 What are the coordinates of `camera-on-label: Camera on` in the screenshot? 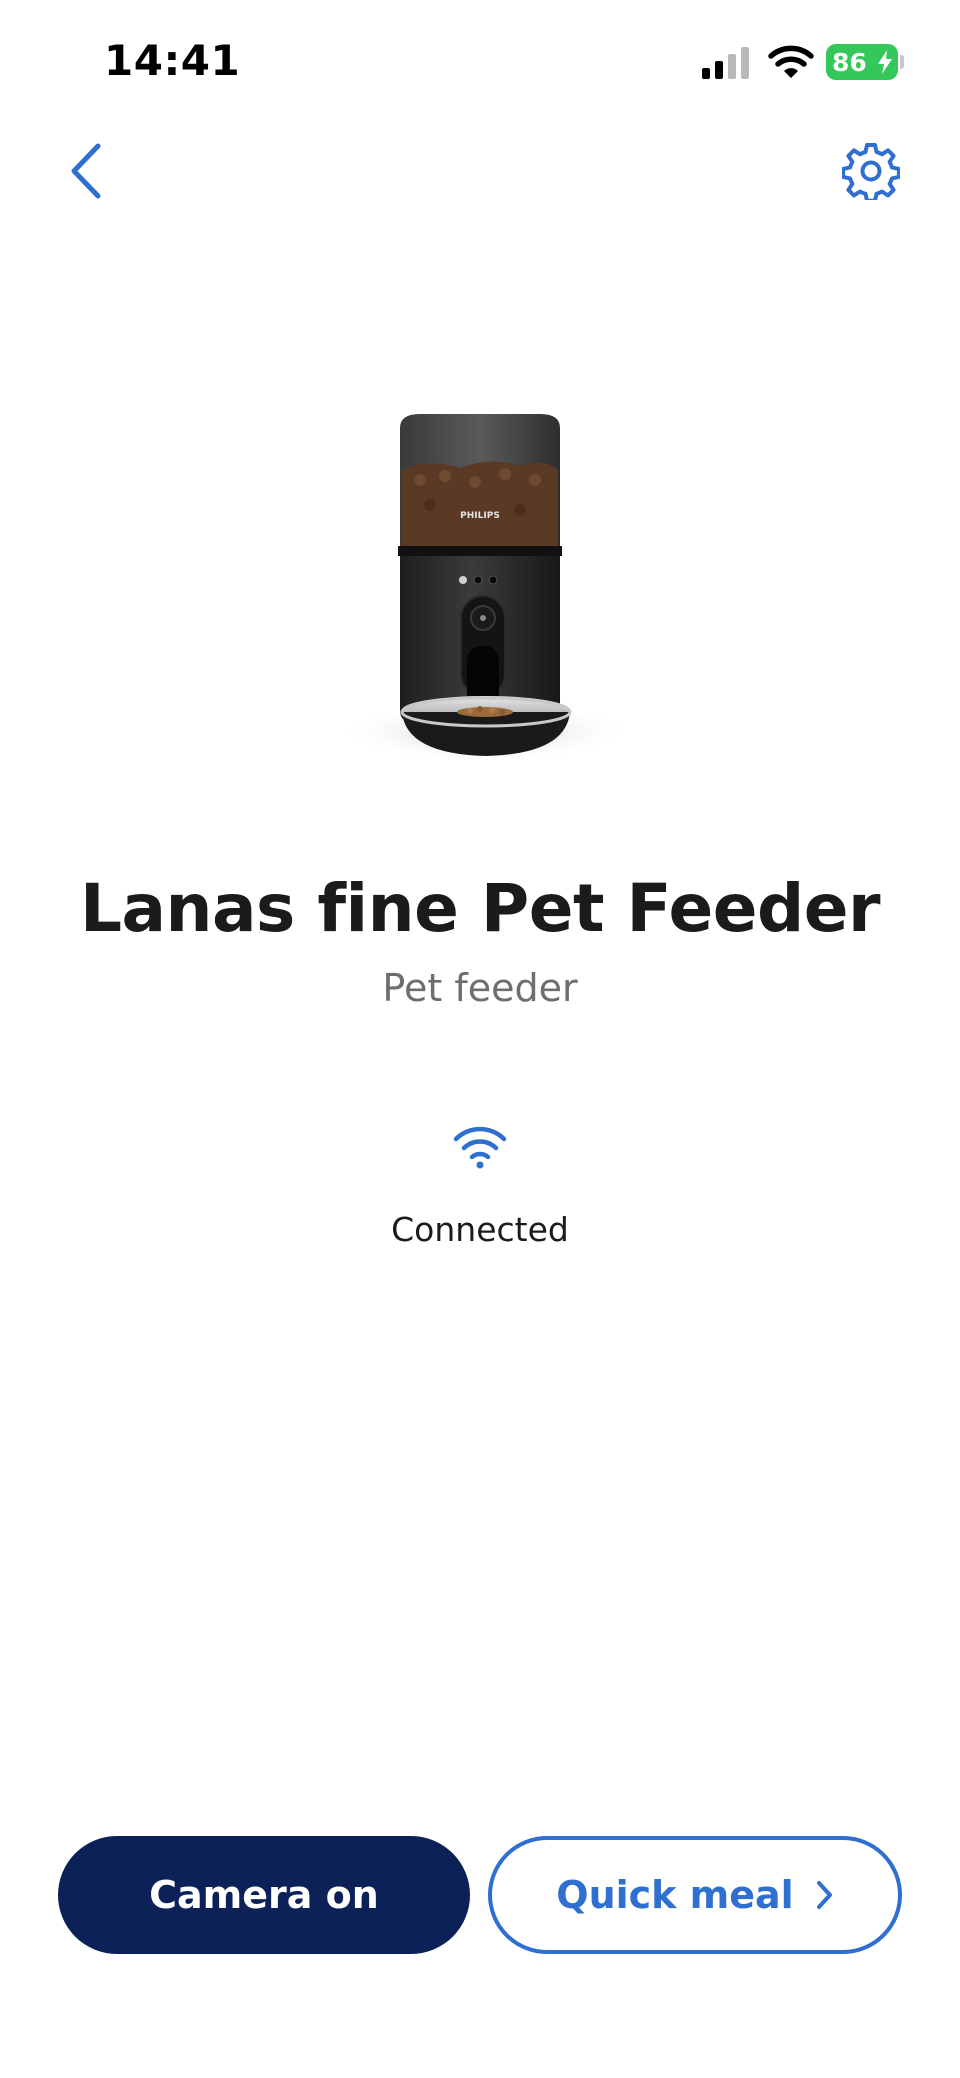 It's located at (264, 1895).